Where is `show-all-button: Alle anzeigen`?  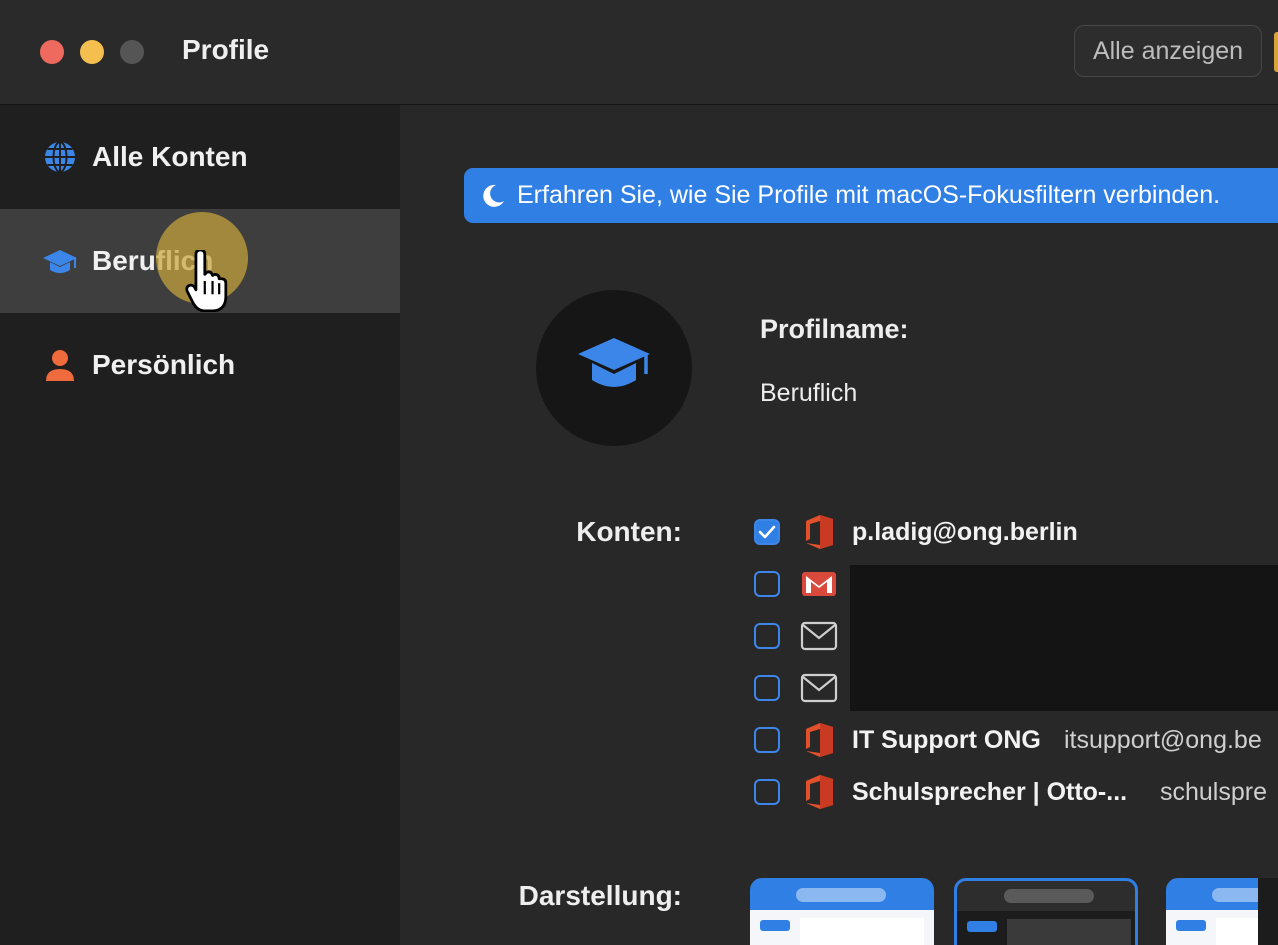
show-all-button: Alle anzeigen is located at coordinates (1168, 51).